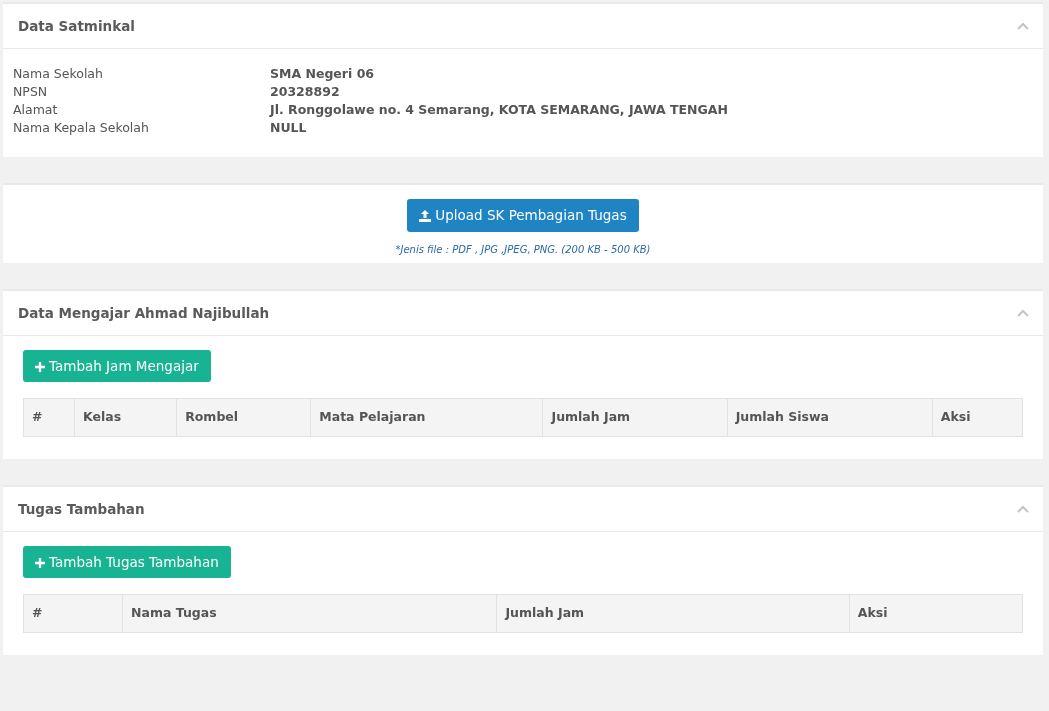  What do you see at coordinates (81, 509) in the screenshot?
I see `panel-title: Tugas Tambahan` at bounding box center [81, 509].